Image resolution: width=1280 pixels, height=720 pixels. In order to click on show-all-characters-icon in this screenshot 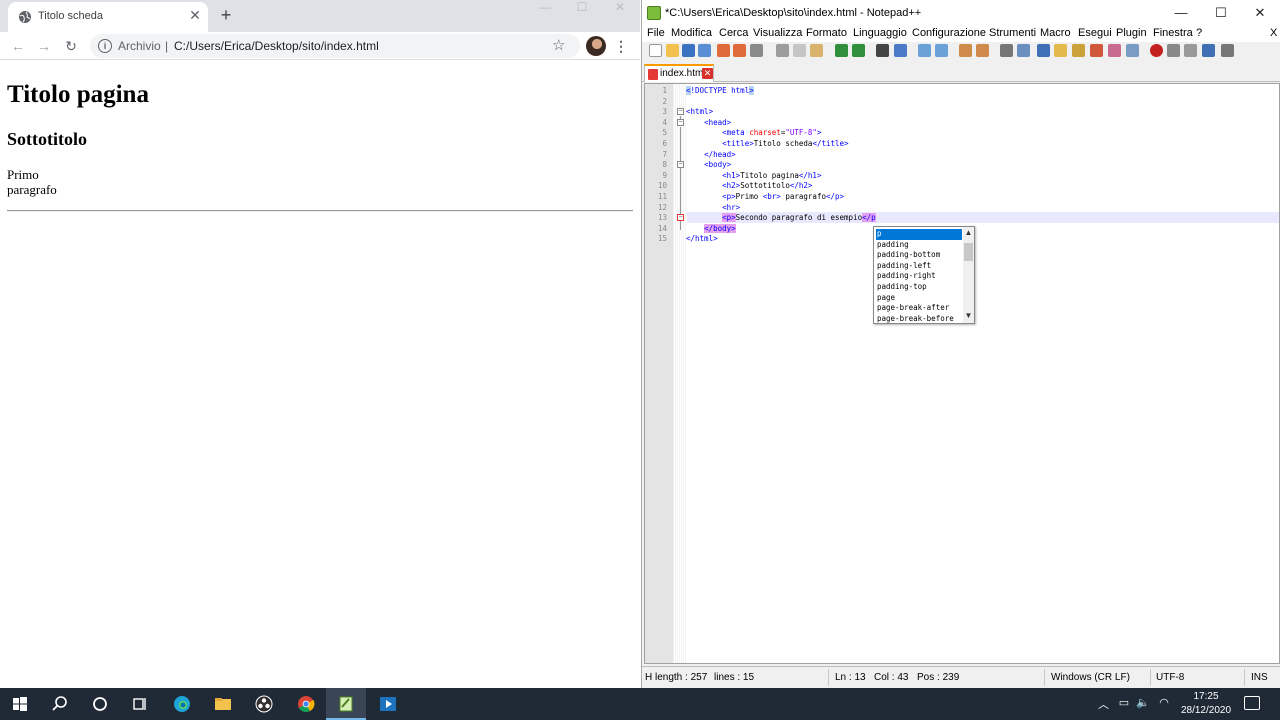, I will do `click(1023, 50)`.